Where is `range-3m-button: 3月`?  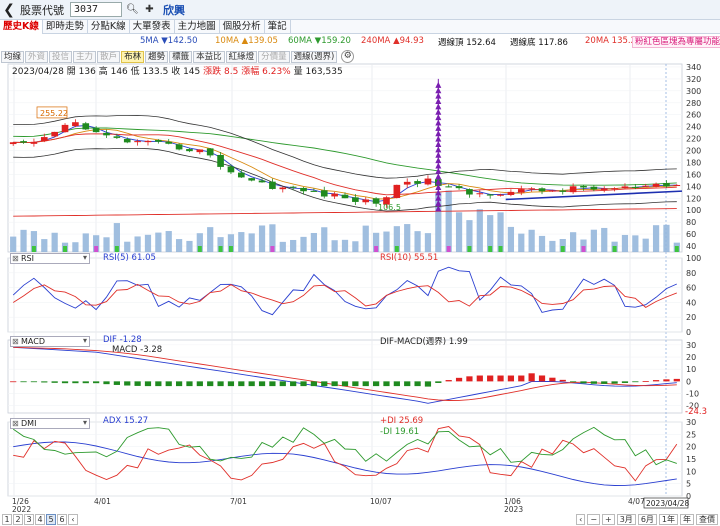 range-3m-button: 3月 is located at coordinates (626, 519).